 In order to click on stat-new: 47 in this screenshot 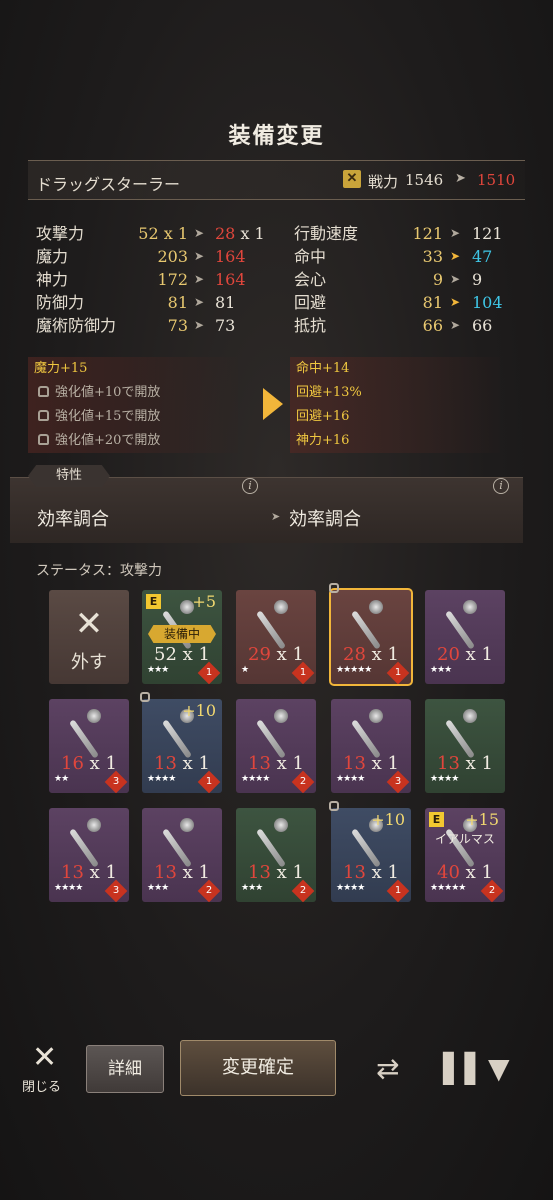, I will do `click(482, 256)`.